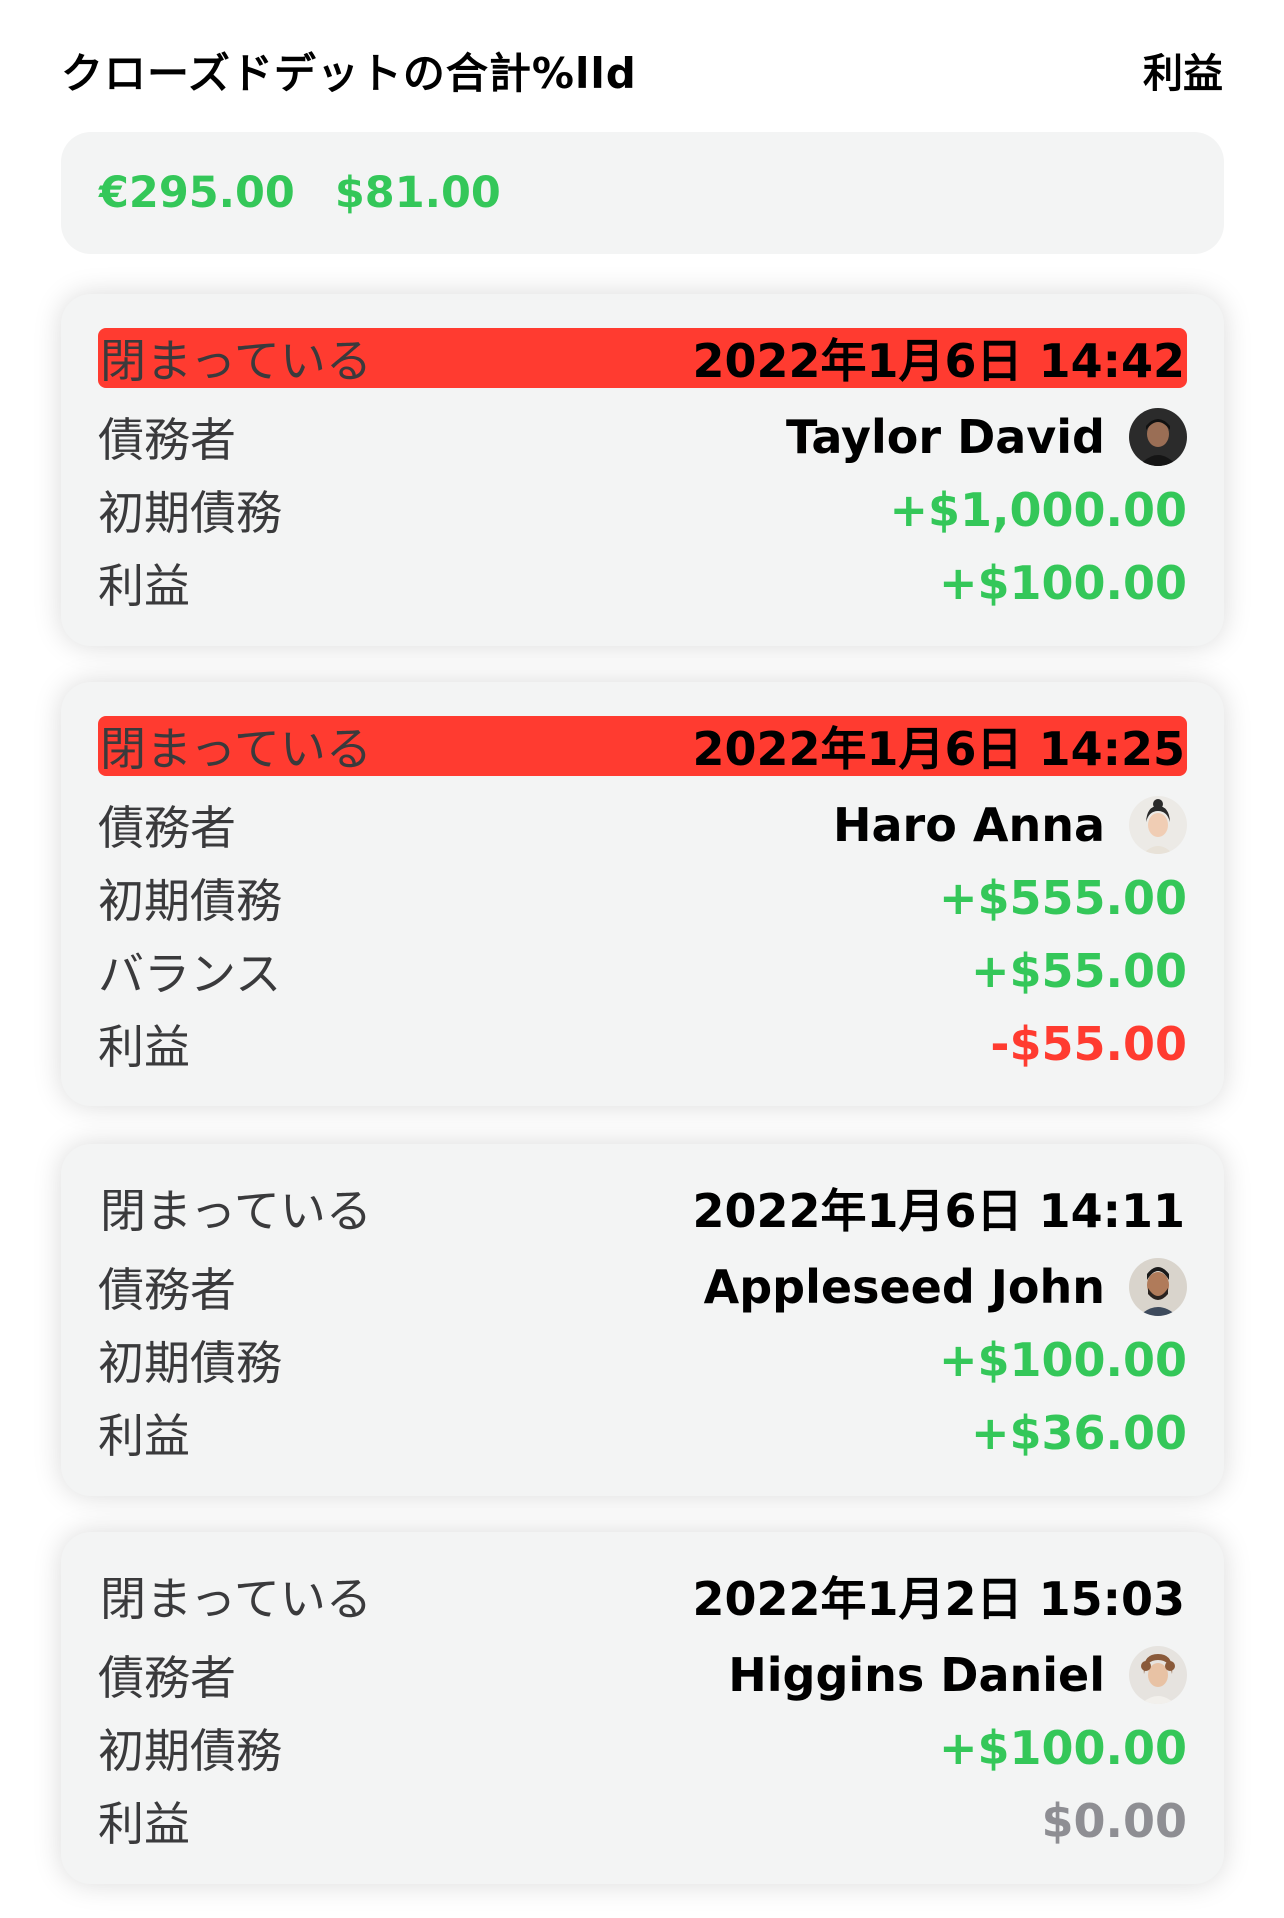  Describe the element at coordinates (190, 973) in the screenshot. I see `balance-label: バランス` at that location.